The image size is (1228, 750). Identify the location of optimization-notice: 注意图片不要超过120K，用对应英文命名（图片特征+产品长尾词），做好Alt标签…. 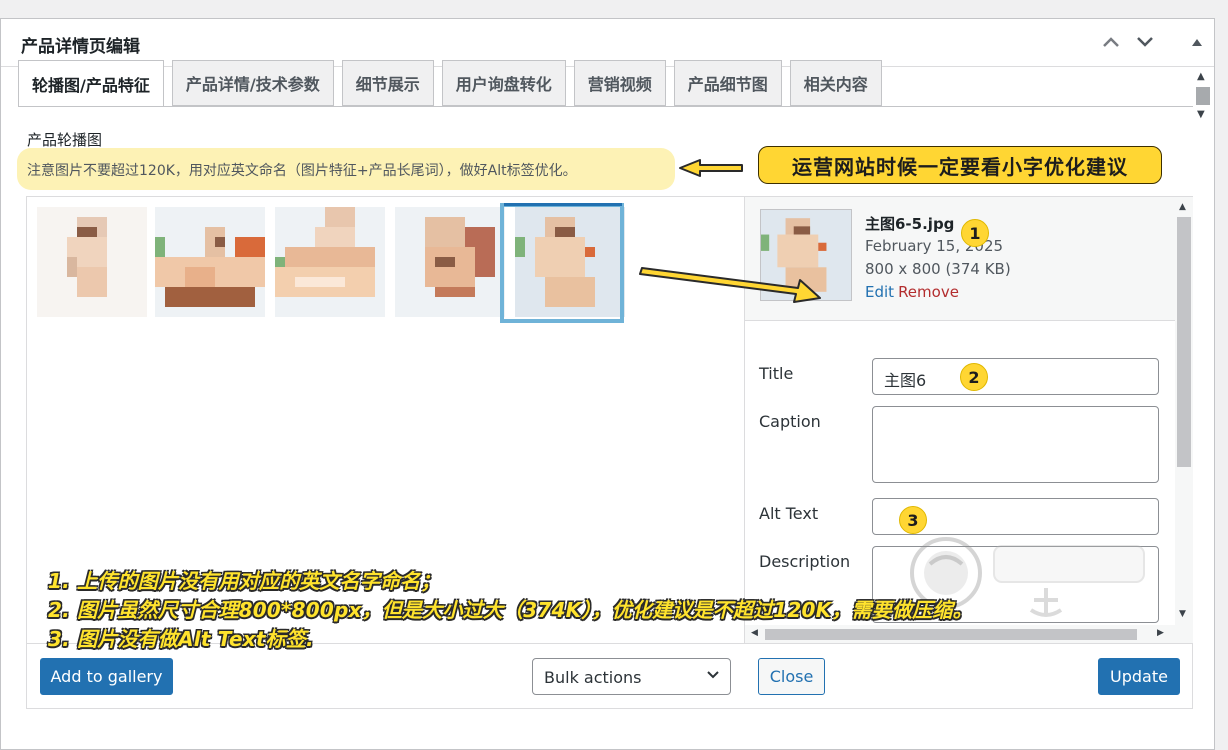
(346, 169).